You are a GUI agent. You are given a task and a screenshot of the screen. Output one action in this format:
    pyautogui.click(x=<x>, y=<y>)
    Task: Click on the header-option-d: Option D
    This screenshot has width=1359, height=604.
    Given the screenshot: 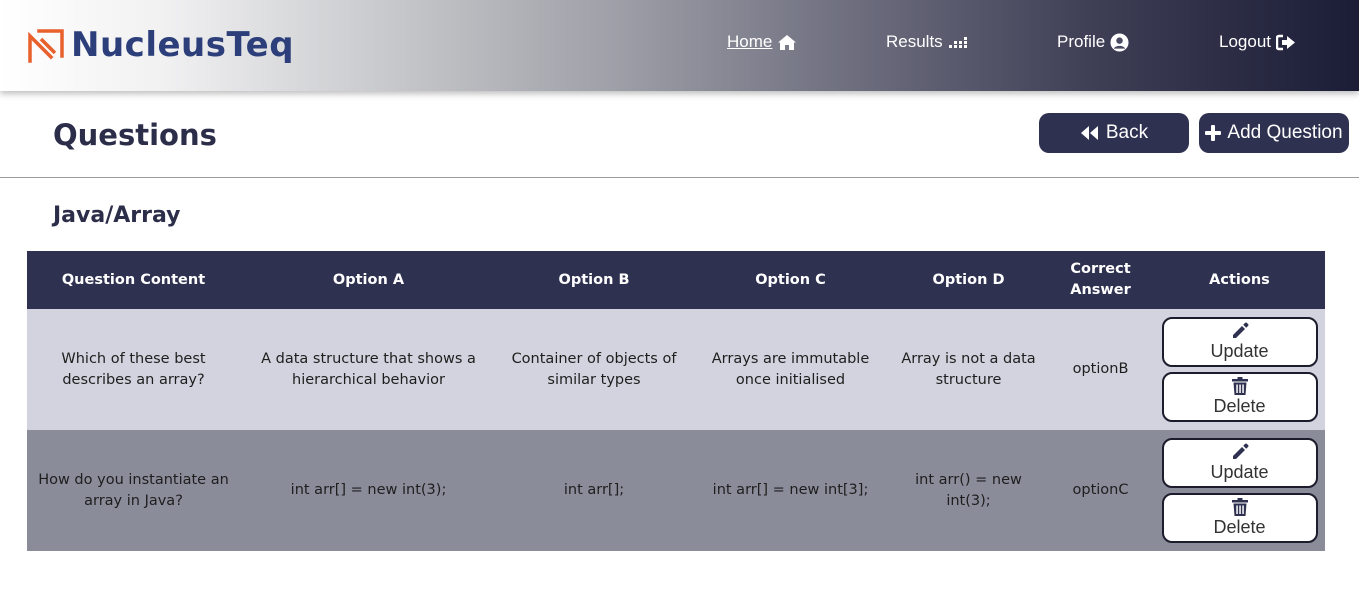 What is the action you would take?
    pyautogui.click(x=968, y=279)
    